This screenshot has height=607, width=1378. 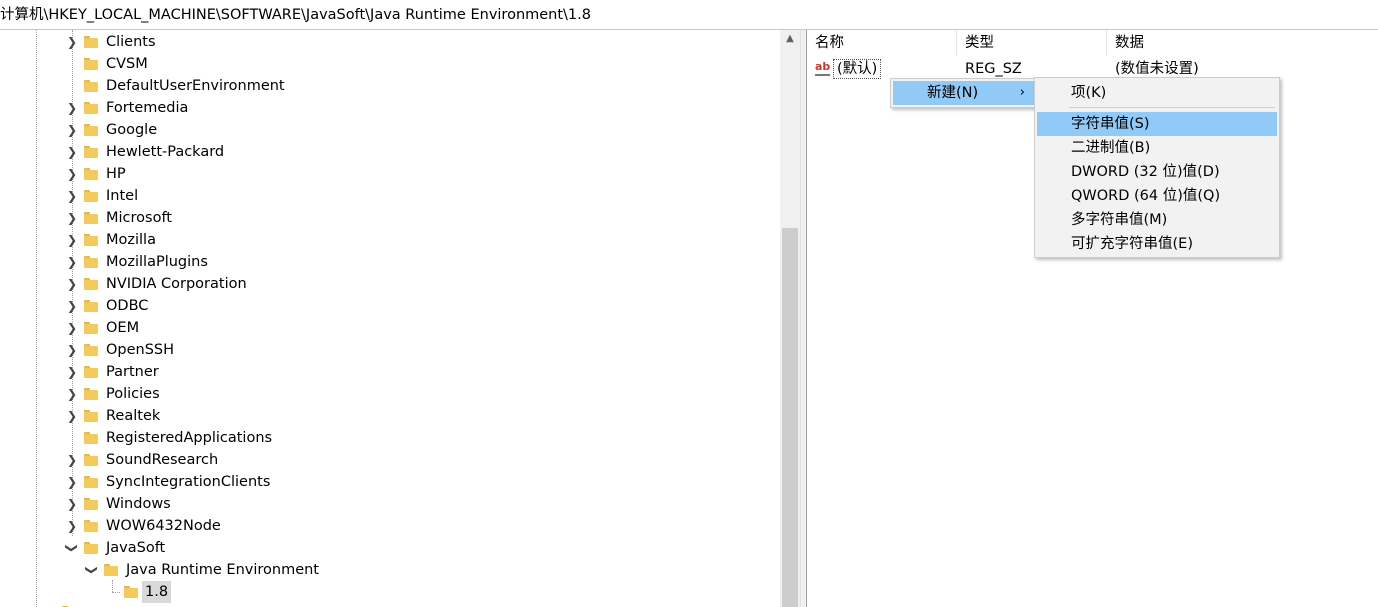 I want to click on tree-item-label: OpenSSH, so click(x=140, y=350).